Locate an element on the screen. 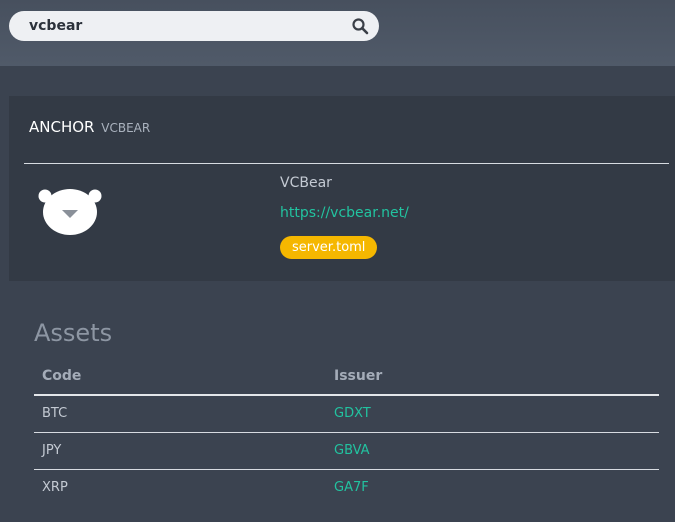  search-icon is located at coordinates (360, 26).